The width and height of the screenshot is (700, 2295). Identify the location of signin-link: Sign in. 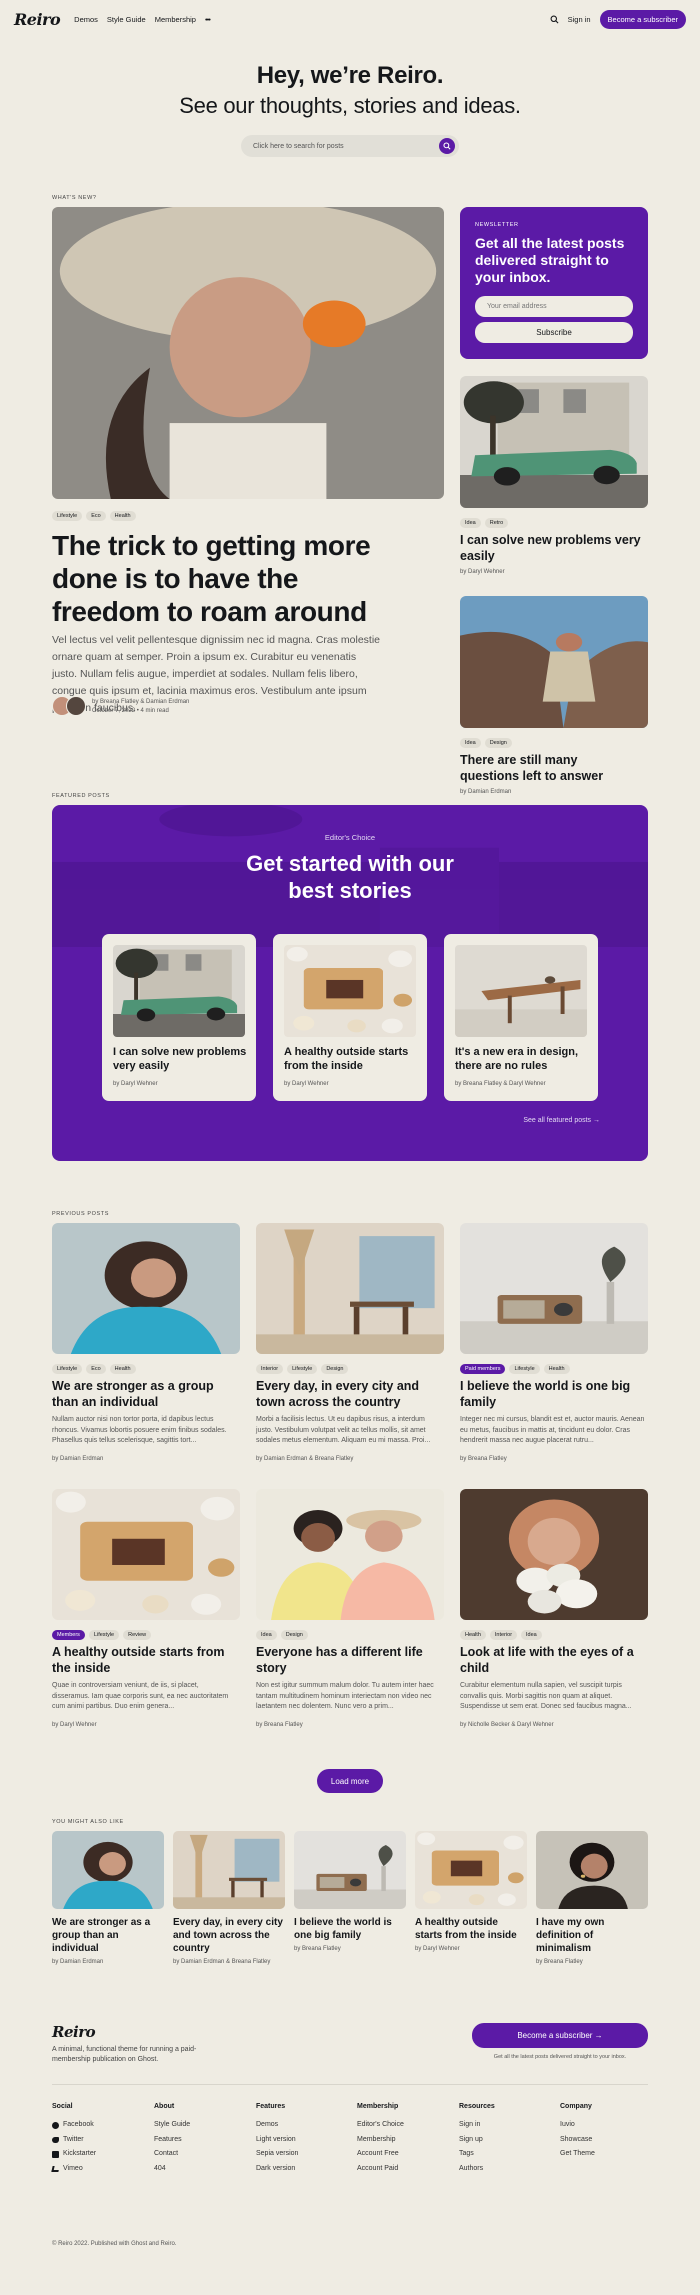
(579, 19).